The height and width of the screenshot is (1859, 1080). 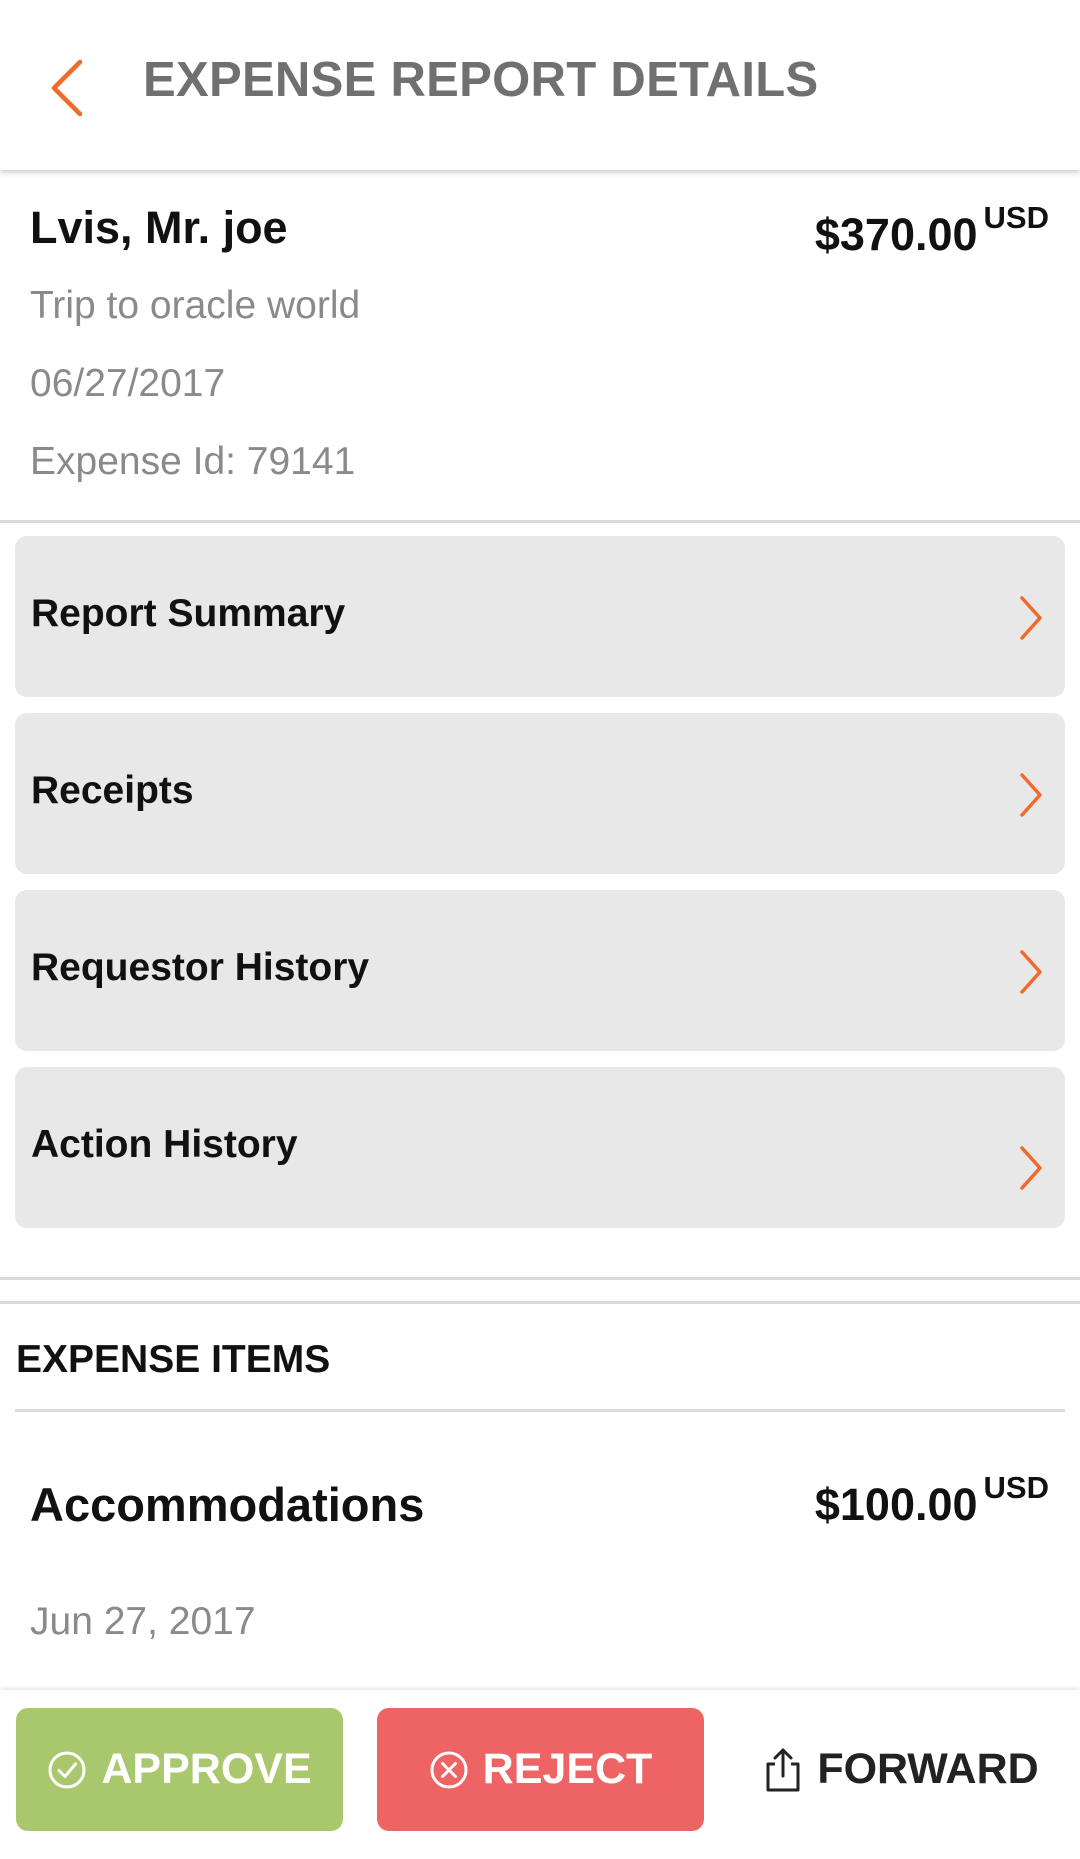 I want to click on nav-receipts: Receipts, so click(x=540, y=793).